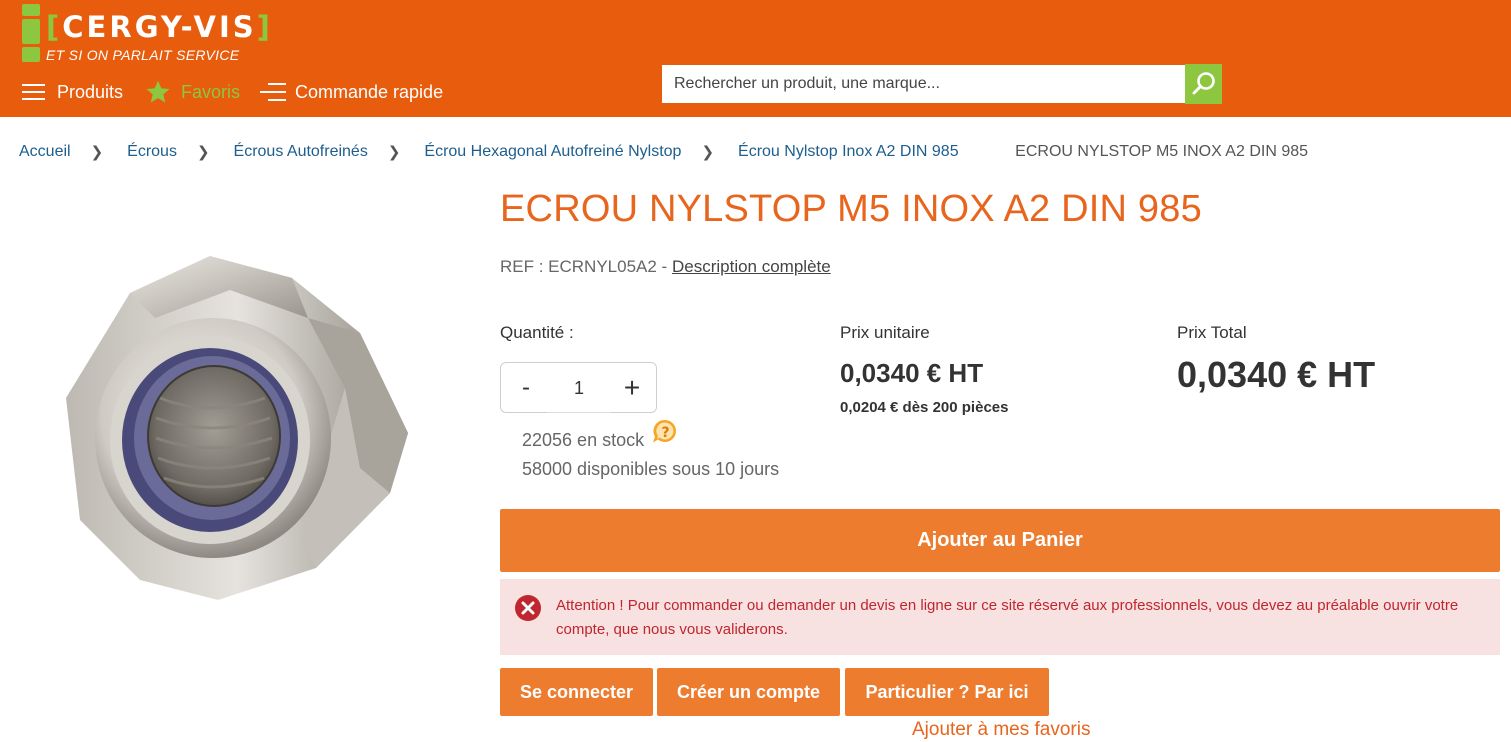  What do you see at coordinates (152, 152) in the screenshot?
I see `breadcrumb-item: Écrous` at bounding box center [152, 152].